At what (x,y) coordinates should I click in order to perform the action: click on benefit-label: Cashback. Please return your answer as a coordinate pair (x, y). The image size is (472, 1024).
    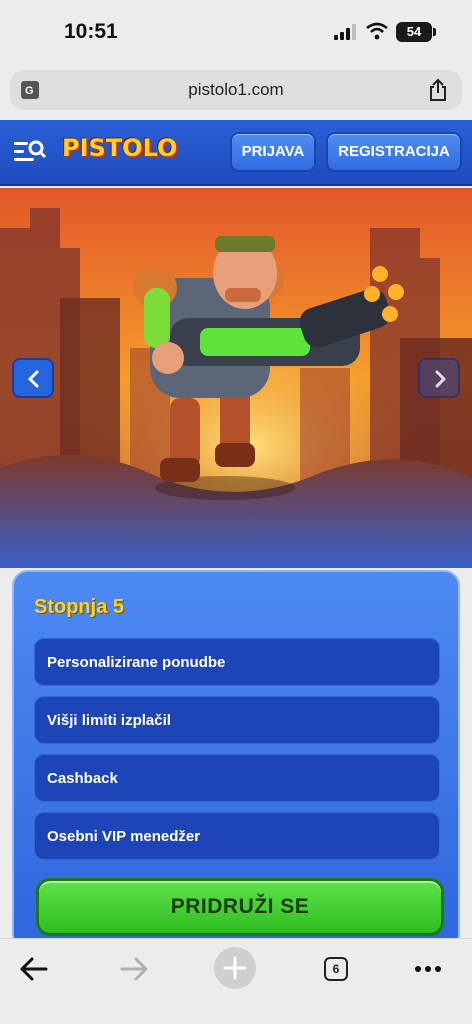
    Looking at the image, I should click on (82, 778).